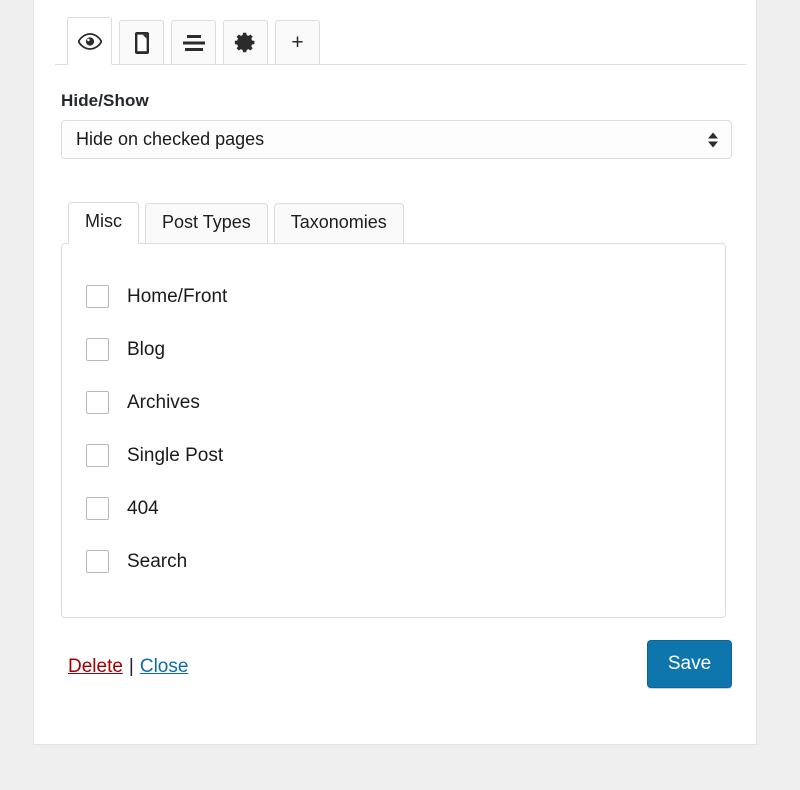  What do you see at coordinates (97, 455) in the screenshot?
I see `checkbox-single-post` at bounding box center [97, 455].